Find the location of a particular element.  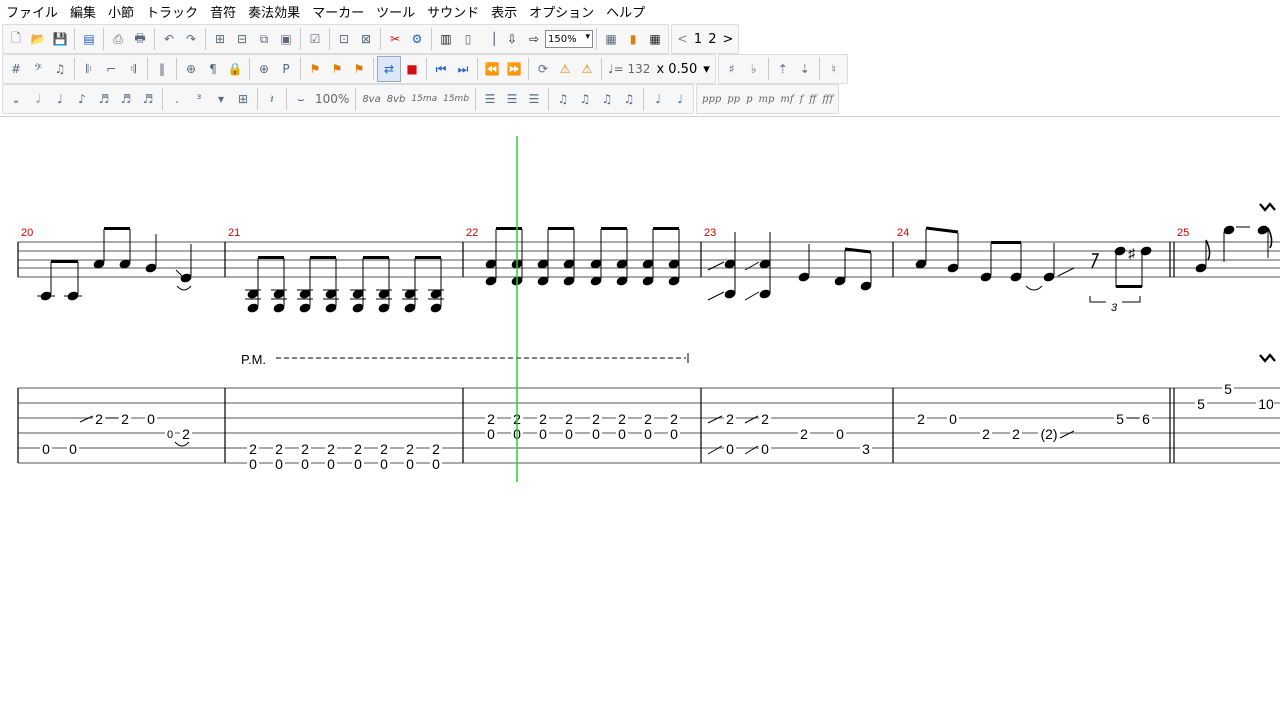

text-icon: P is located at coordinates (286, 69).